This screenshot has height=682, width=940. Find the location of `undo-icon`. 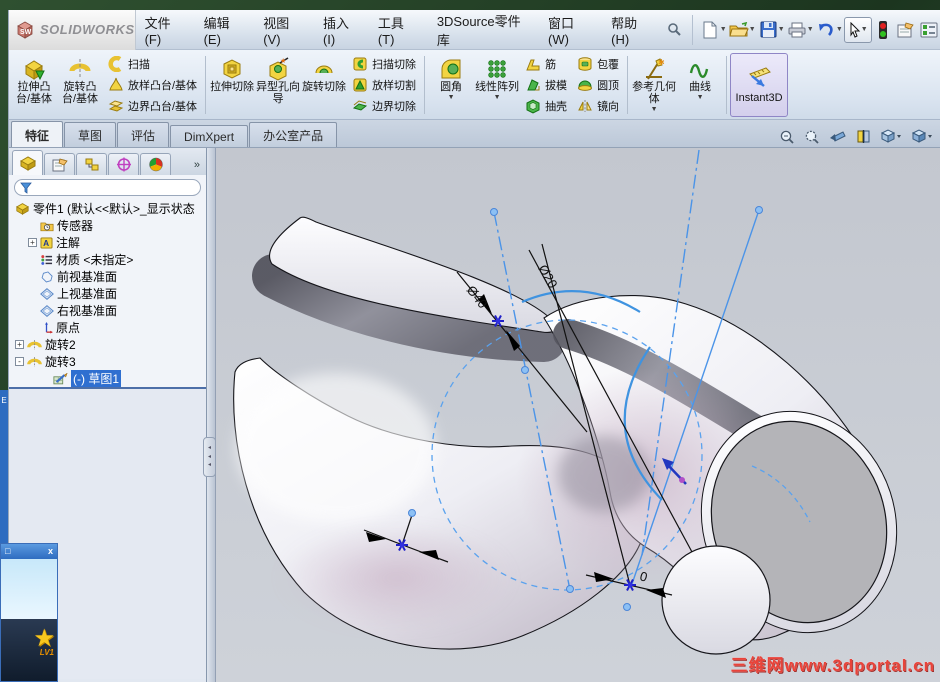

undo-icon is located at coordinates (826, 30).